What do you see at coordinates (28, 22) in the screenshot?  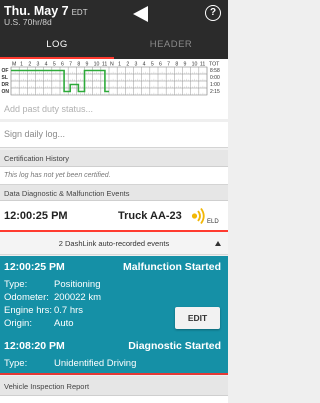 I see `hours-rule-label: U.S. 70hr/8d` at bounding box center [28, 22].